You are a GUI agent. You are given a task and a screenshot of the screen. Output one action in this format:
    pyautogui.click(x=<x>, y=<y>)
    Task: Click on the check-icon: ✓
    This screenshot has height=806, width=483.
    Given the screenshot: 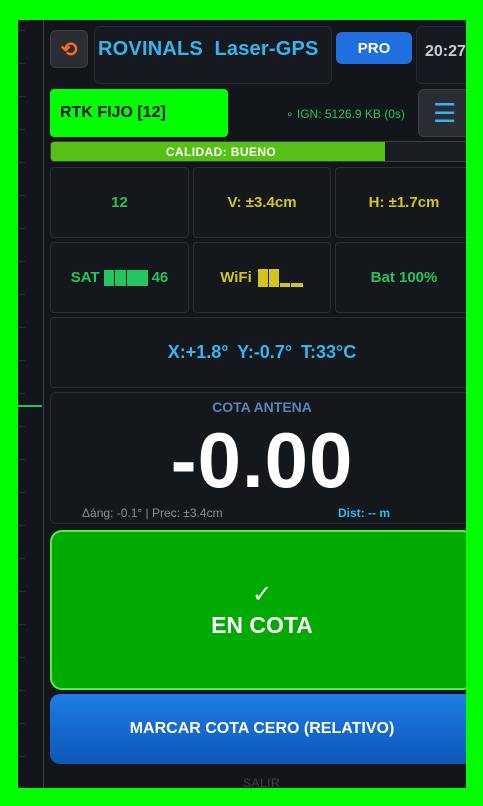 What is the action you would take?
    pyautogui.click(x=262, y=594)
    